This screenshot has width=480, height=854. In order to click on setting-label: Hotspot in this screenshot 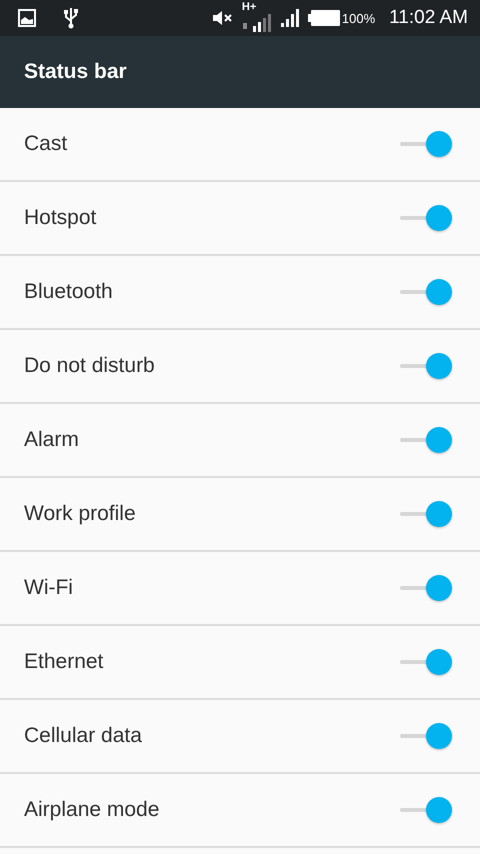, I will do `click(60, 218)`.